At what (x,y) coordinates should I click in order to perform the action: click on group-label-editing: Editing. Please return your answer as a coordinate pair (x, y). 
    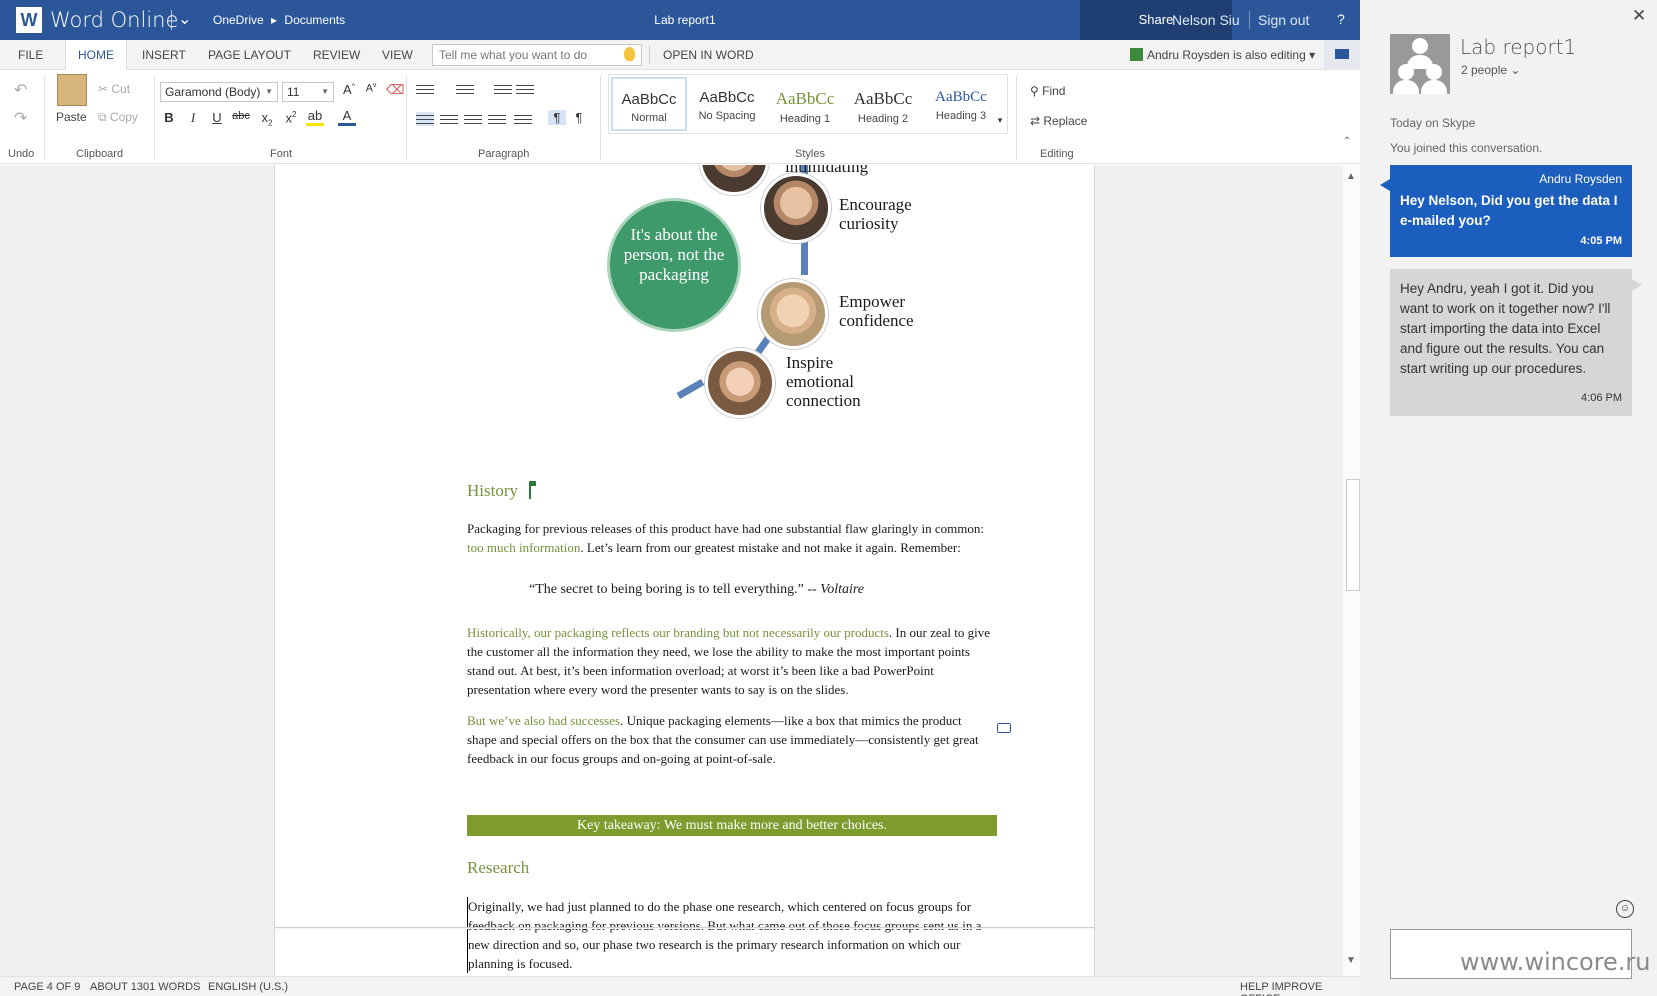
    Looking at the image, I should click on (1057, 154).